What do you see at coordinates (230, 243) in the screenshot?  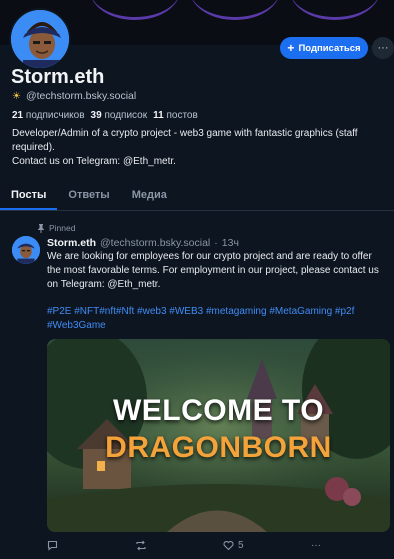 I see `post-timestamp: 13ч` at bounding box center [230, 243].